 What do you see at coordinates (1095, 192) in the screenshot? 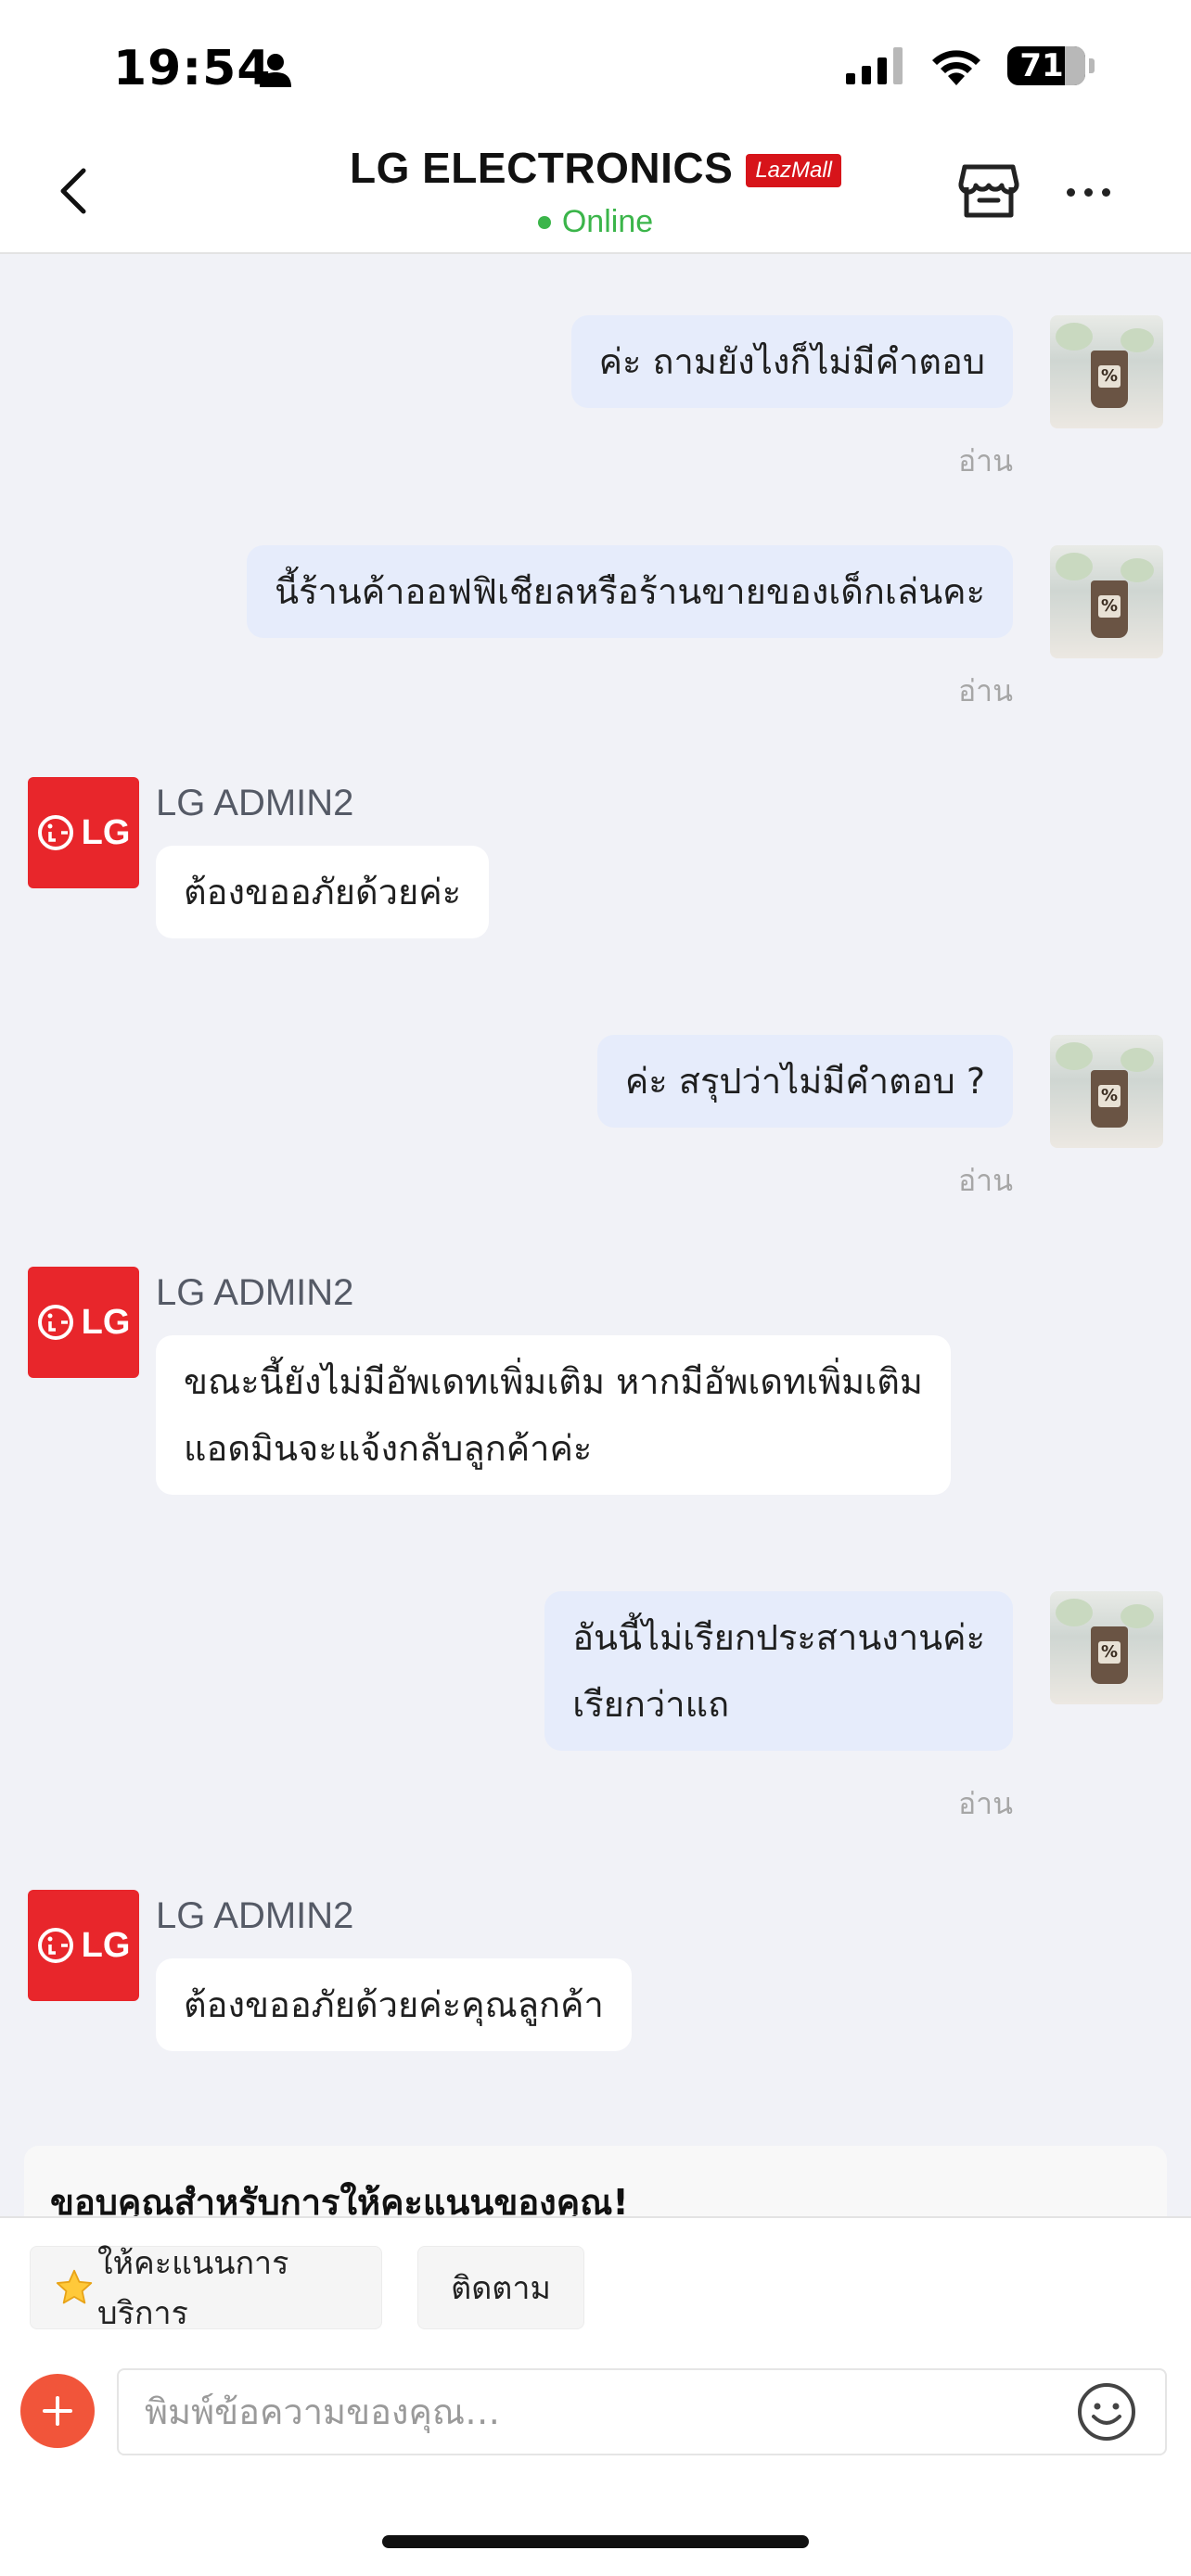
I see `more-options-icon` at bounding box center [1095, 192].